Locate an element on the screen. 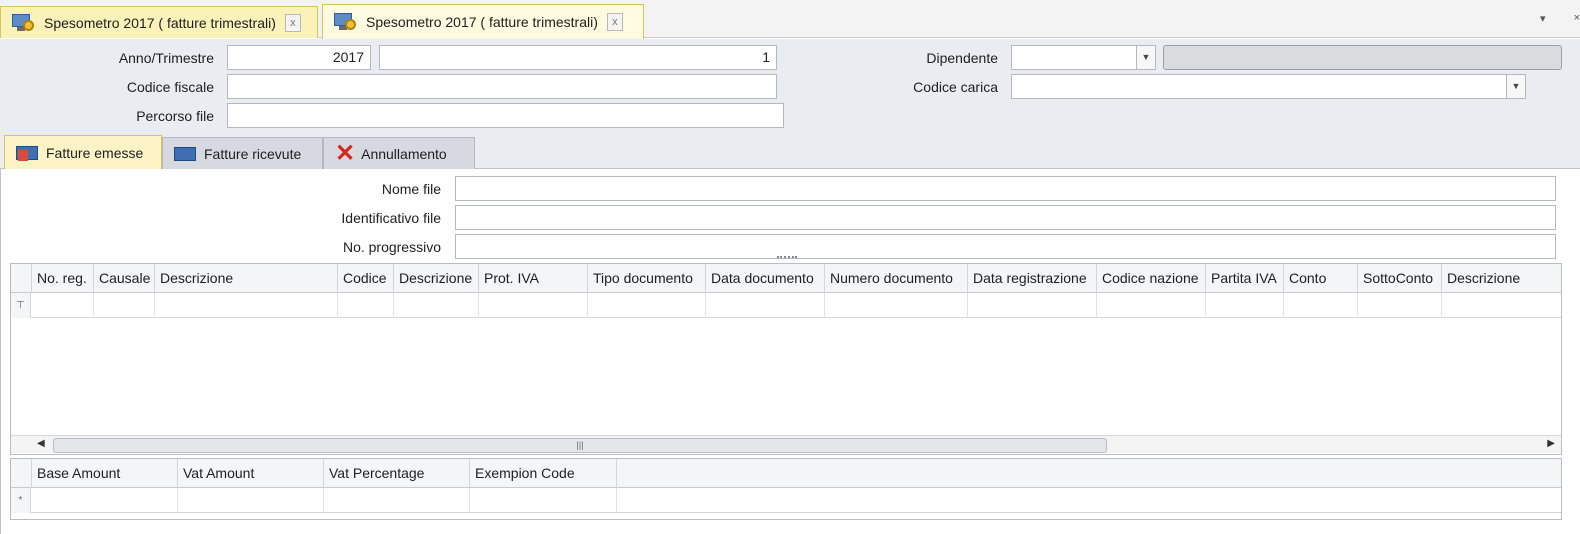 Image resolution: width=1580 pixels, height=534 pixels. percorso-file-field is located at coordinates (505, 115).